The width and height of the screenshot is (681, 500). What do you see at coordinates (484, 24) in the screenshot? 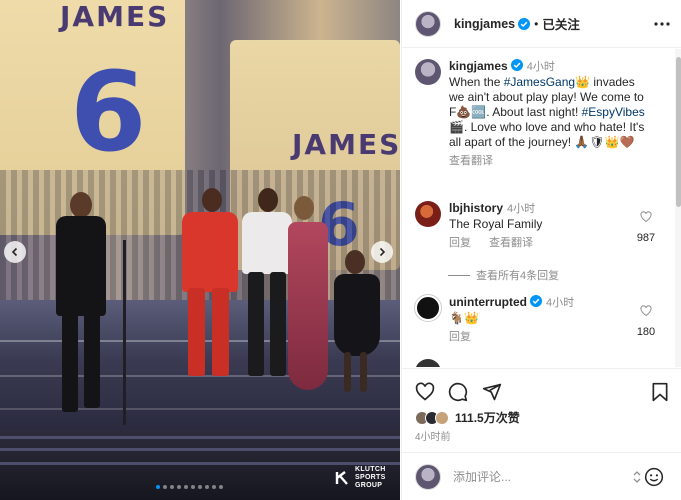
I see `post-username: kingjames` at bounding box center [484, 24].